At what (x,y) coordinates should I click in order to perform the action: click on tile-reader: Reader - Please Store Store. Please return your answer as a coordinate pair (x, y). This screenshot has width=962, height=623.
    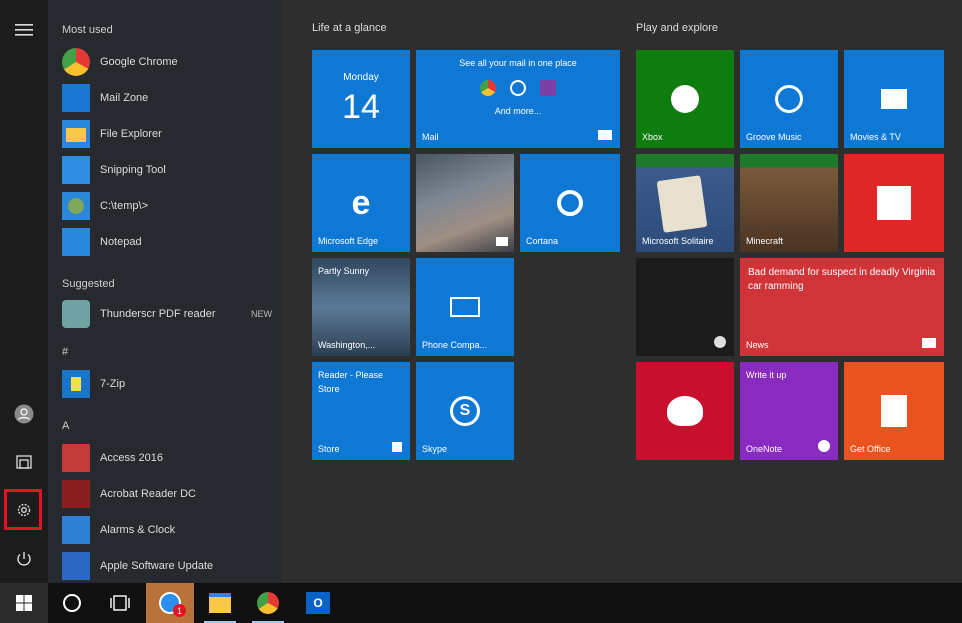
    Looking at the image, I should click on (361, 411).